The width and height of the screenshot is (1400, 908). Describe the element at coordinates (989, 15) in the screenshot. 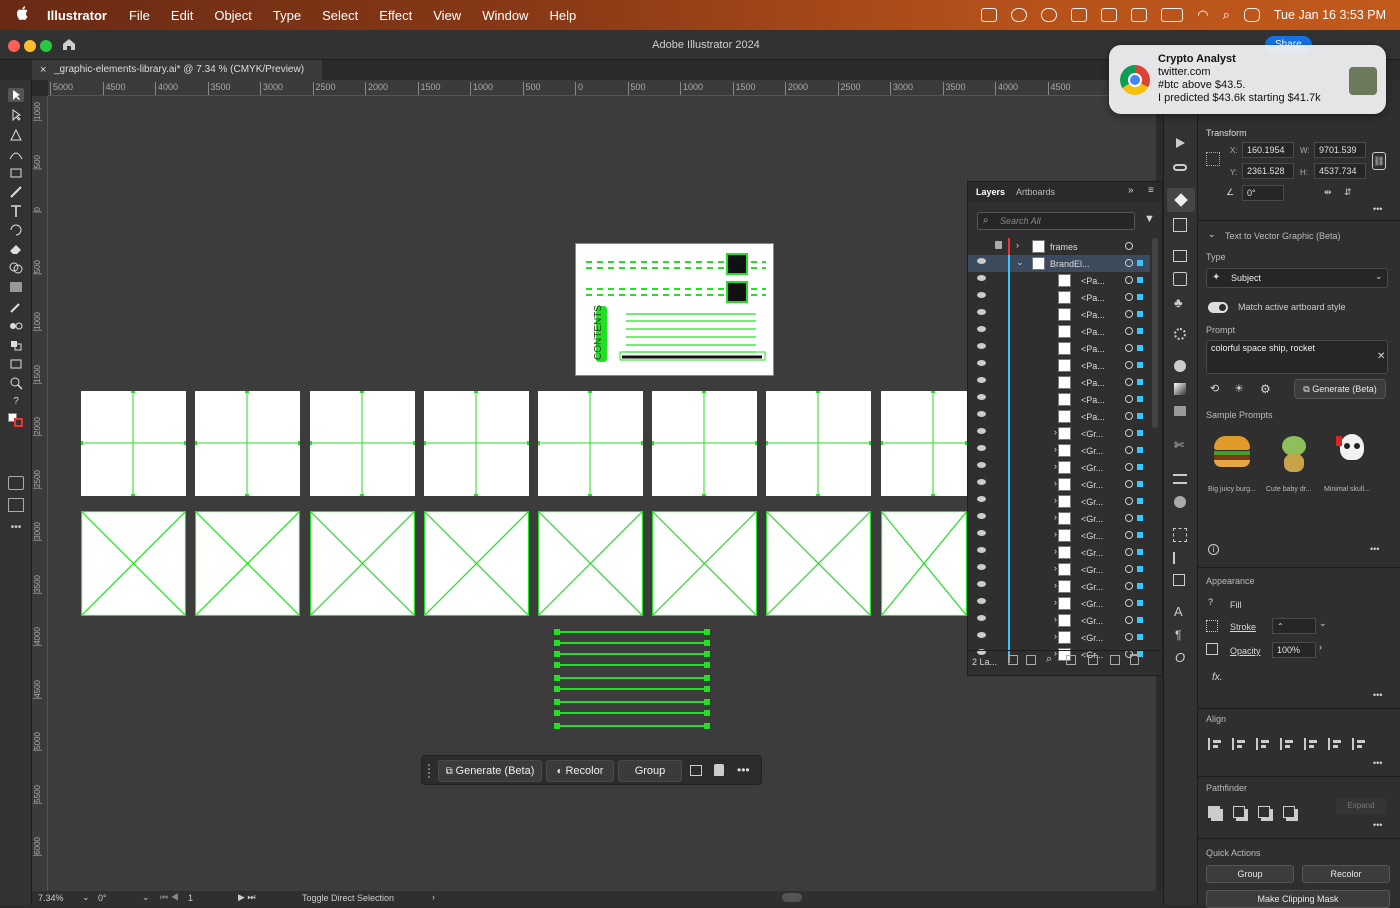

I see `status-icon` at that location.